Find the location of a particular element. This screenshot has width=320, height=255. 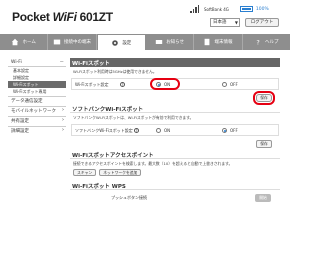

nav-home: ホーム is located at coordinates (24, 42).